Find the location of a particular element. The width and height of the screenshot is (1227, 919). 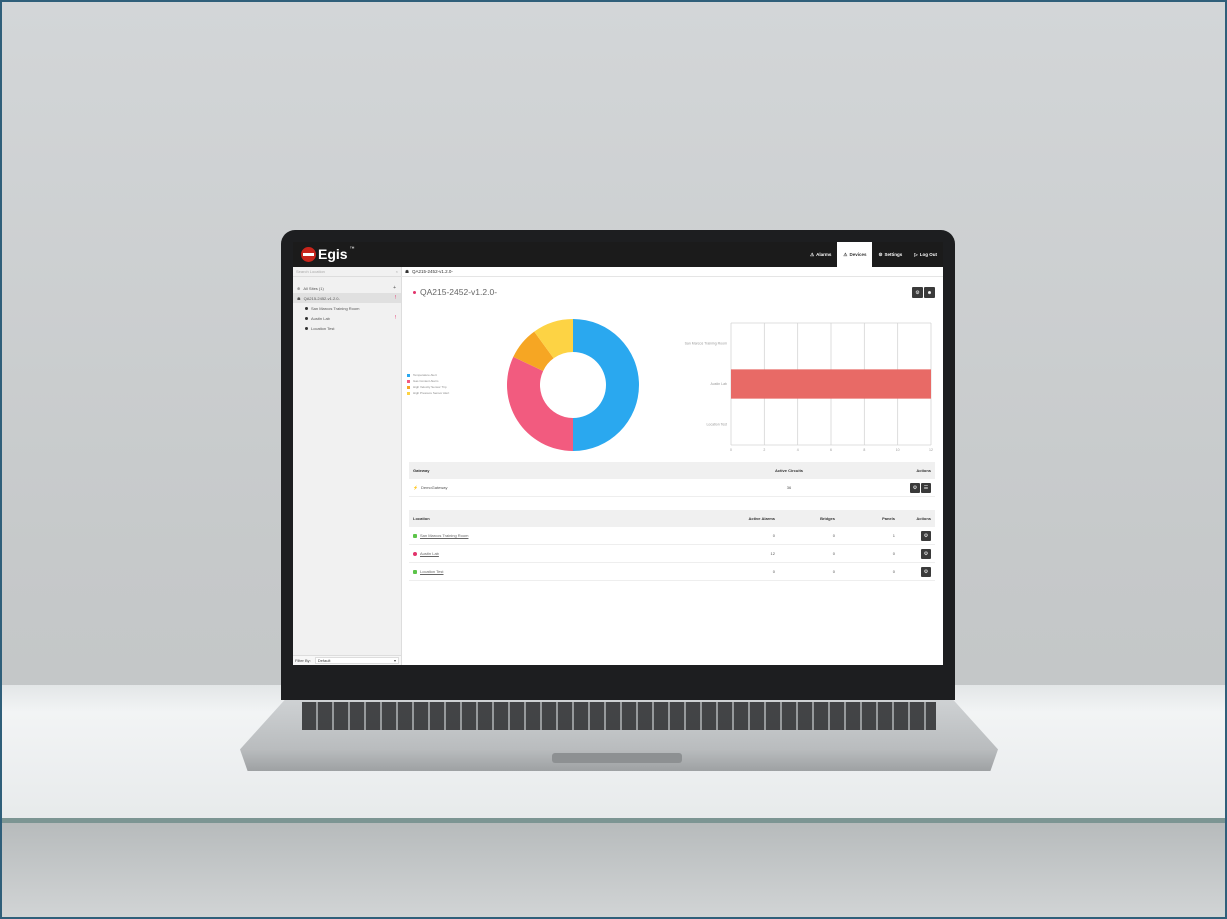

nav-settings: ⚙ Settings is located at coordinates (890, 254).